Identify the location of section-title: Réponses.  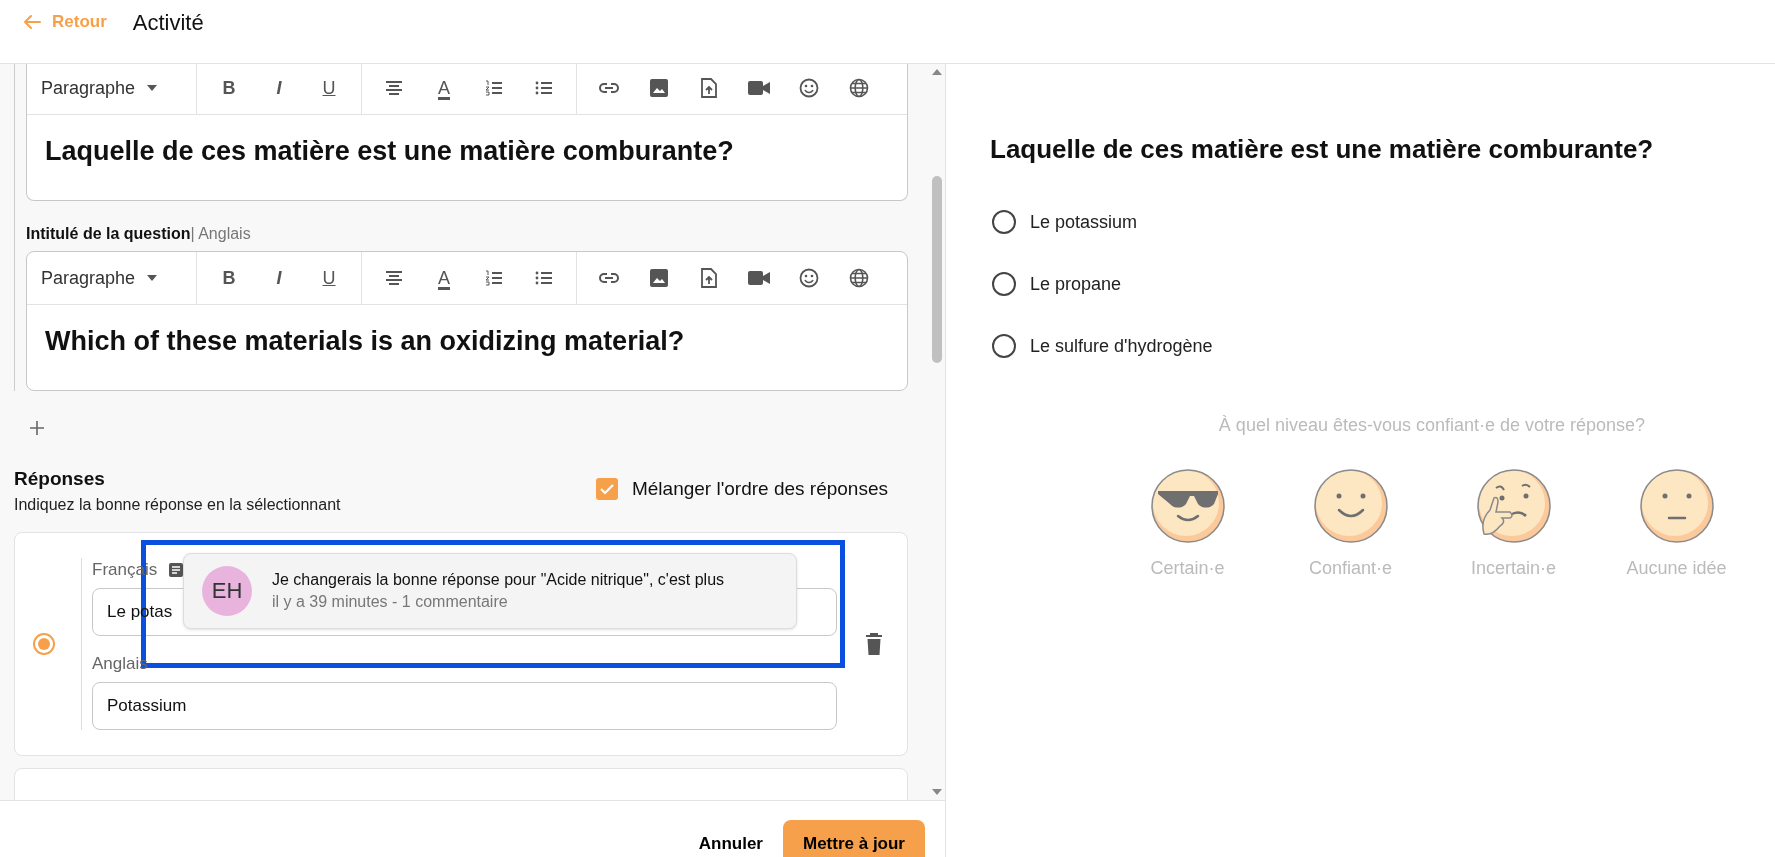
(60, 479).